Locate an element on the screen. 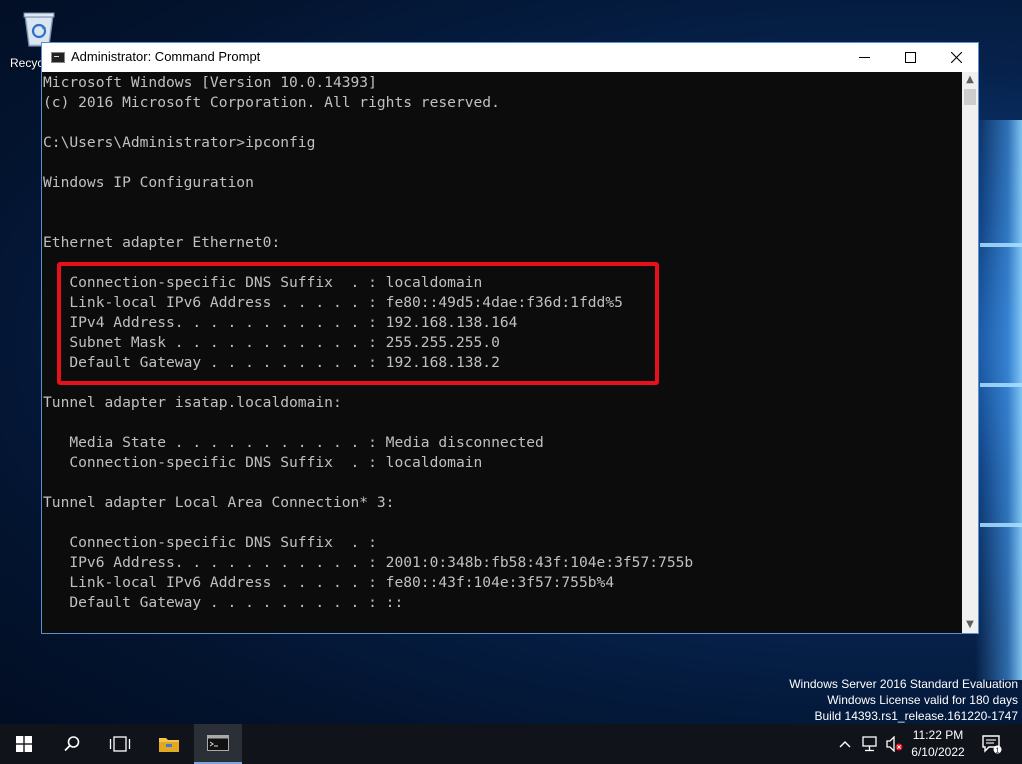  console-line: Tunnel adapter Local Area Connection* 3: is located at coordinates (219, 502).